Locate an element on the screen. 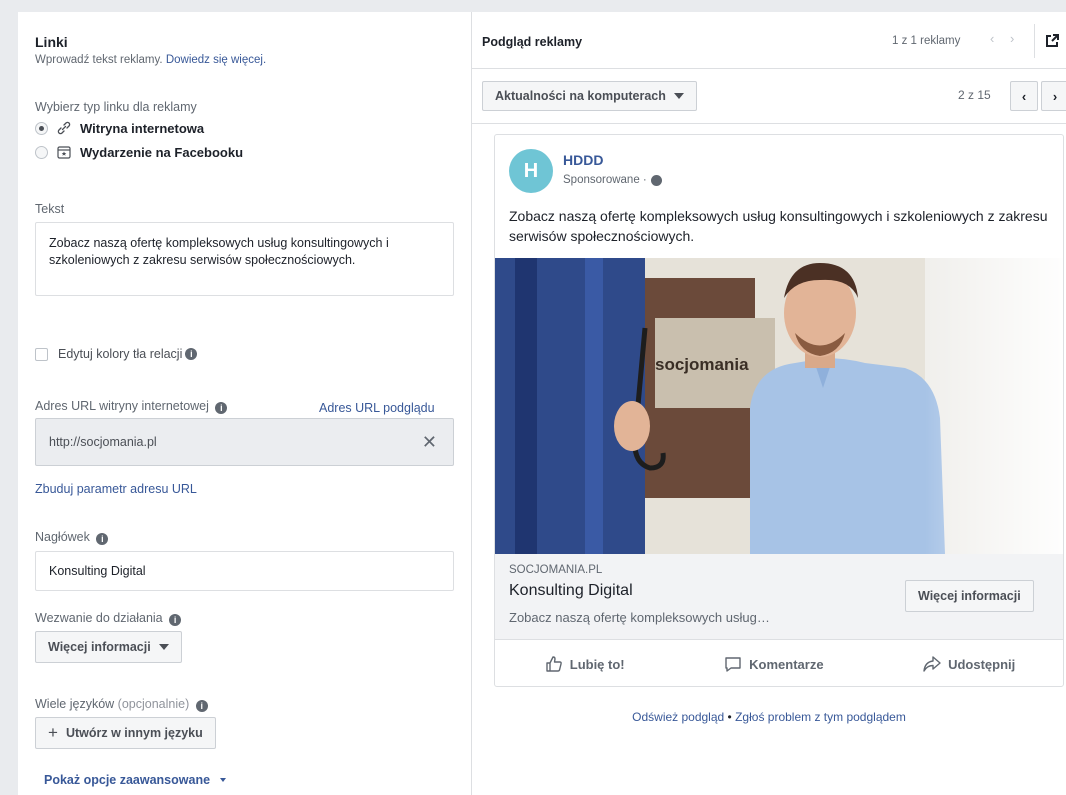  external-link-icon is located at coordinates (1052, 40).